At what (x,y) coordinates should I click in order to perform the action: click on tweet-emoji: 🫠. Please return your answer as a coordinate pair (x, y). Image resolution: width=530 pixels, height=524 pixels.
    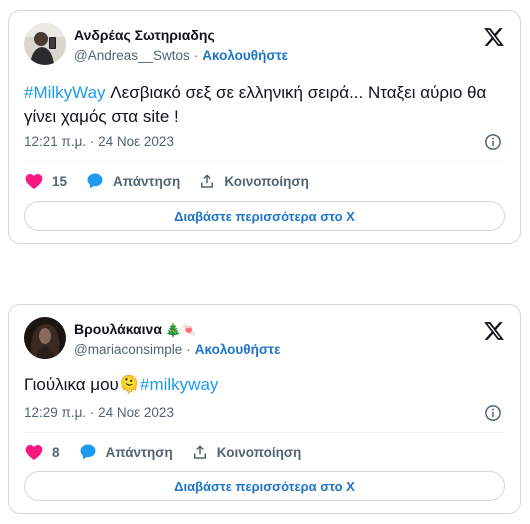
    Looking at the image, I should click on (129, 384).